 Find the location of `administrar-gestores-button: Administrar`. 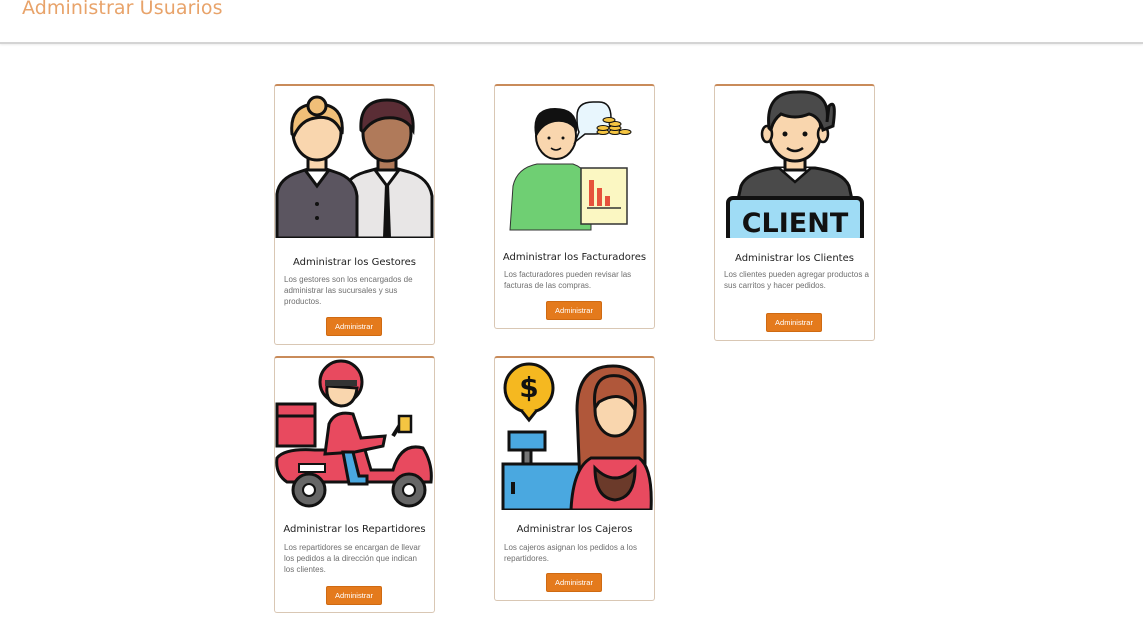

administrar-gestores-button: Administrar is located at coordinates (354, 326).